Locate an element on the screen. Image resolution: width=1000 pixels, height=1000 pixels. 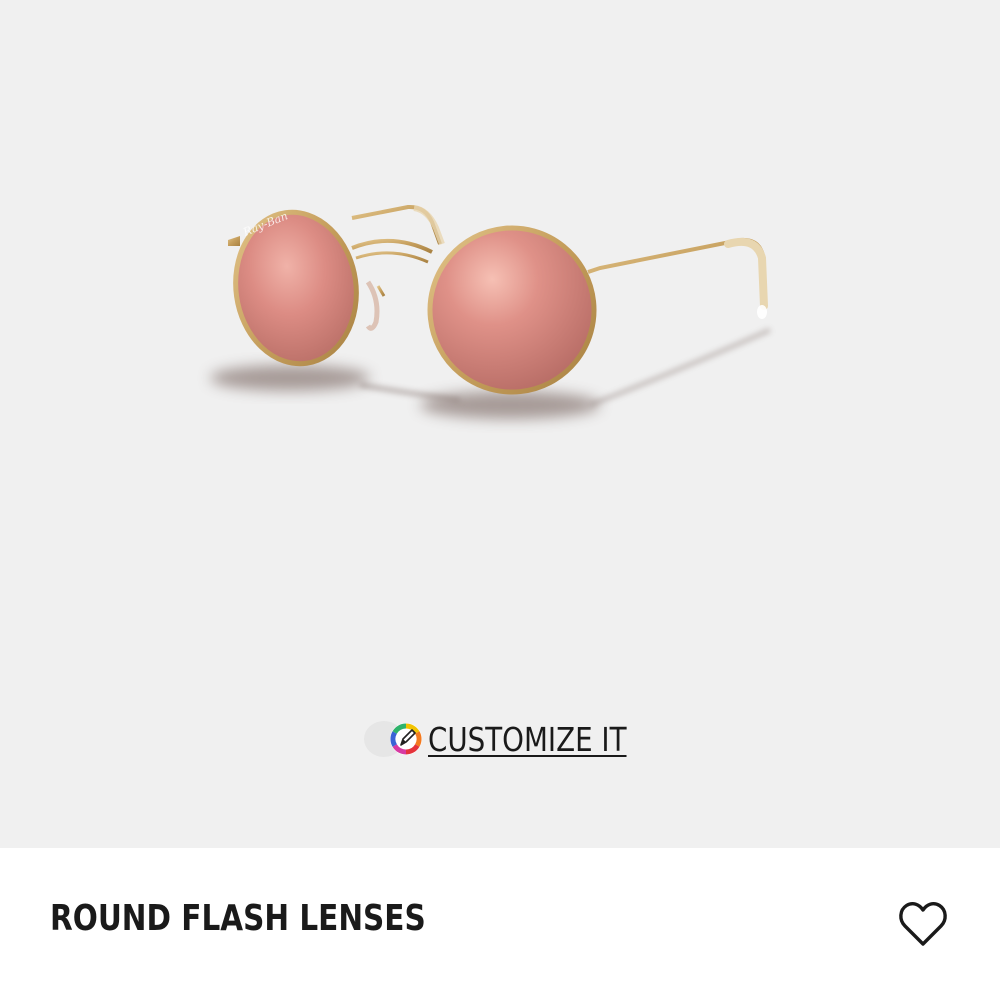
customize-it-label: CUSTOMIZE IT is located at coordinates (527, 739).